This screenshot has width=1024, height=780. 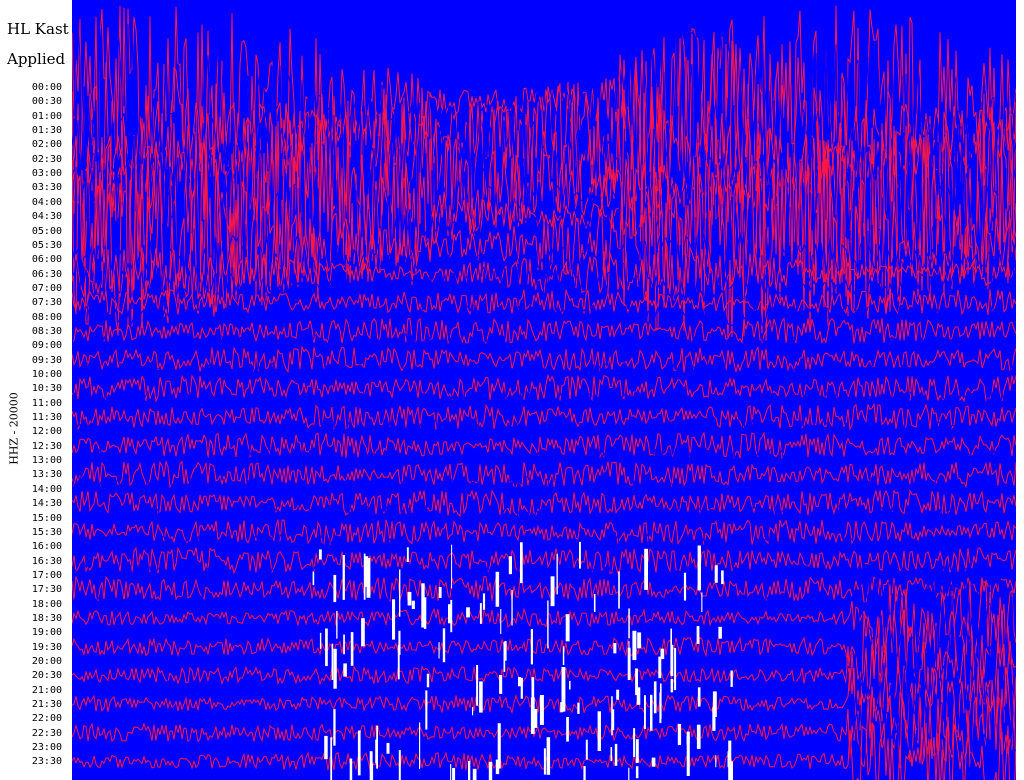 What do you see at coordinates (46, 590) in the screenshot?
I see `time-tick-label: 17:30` at bounding box center [46, 590].